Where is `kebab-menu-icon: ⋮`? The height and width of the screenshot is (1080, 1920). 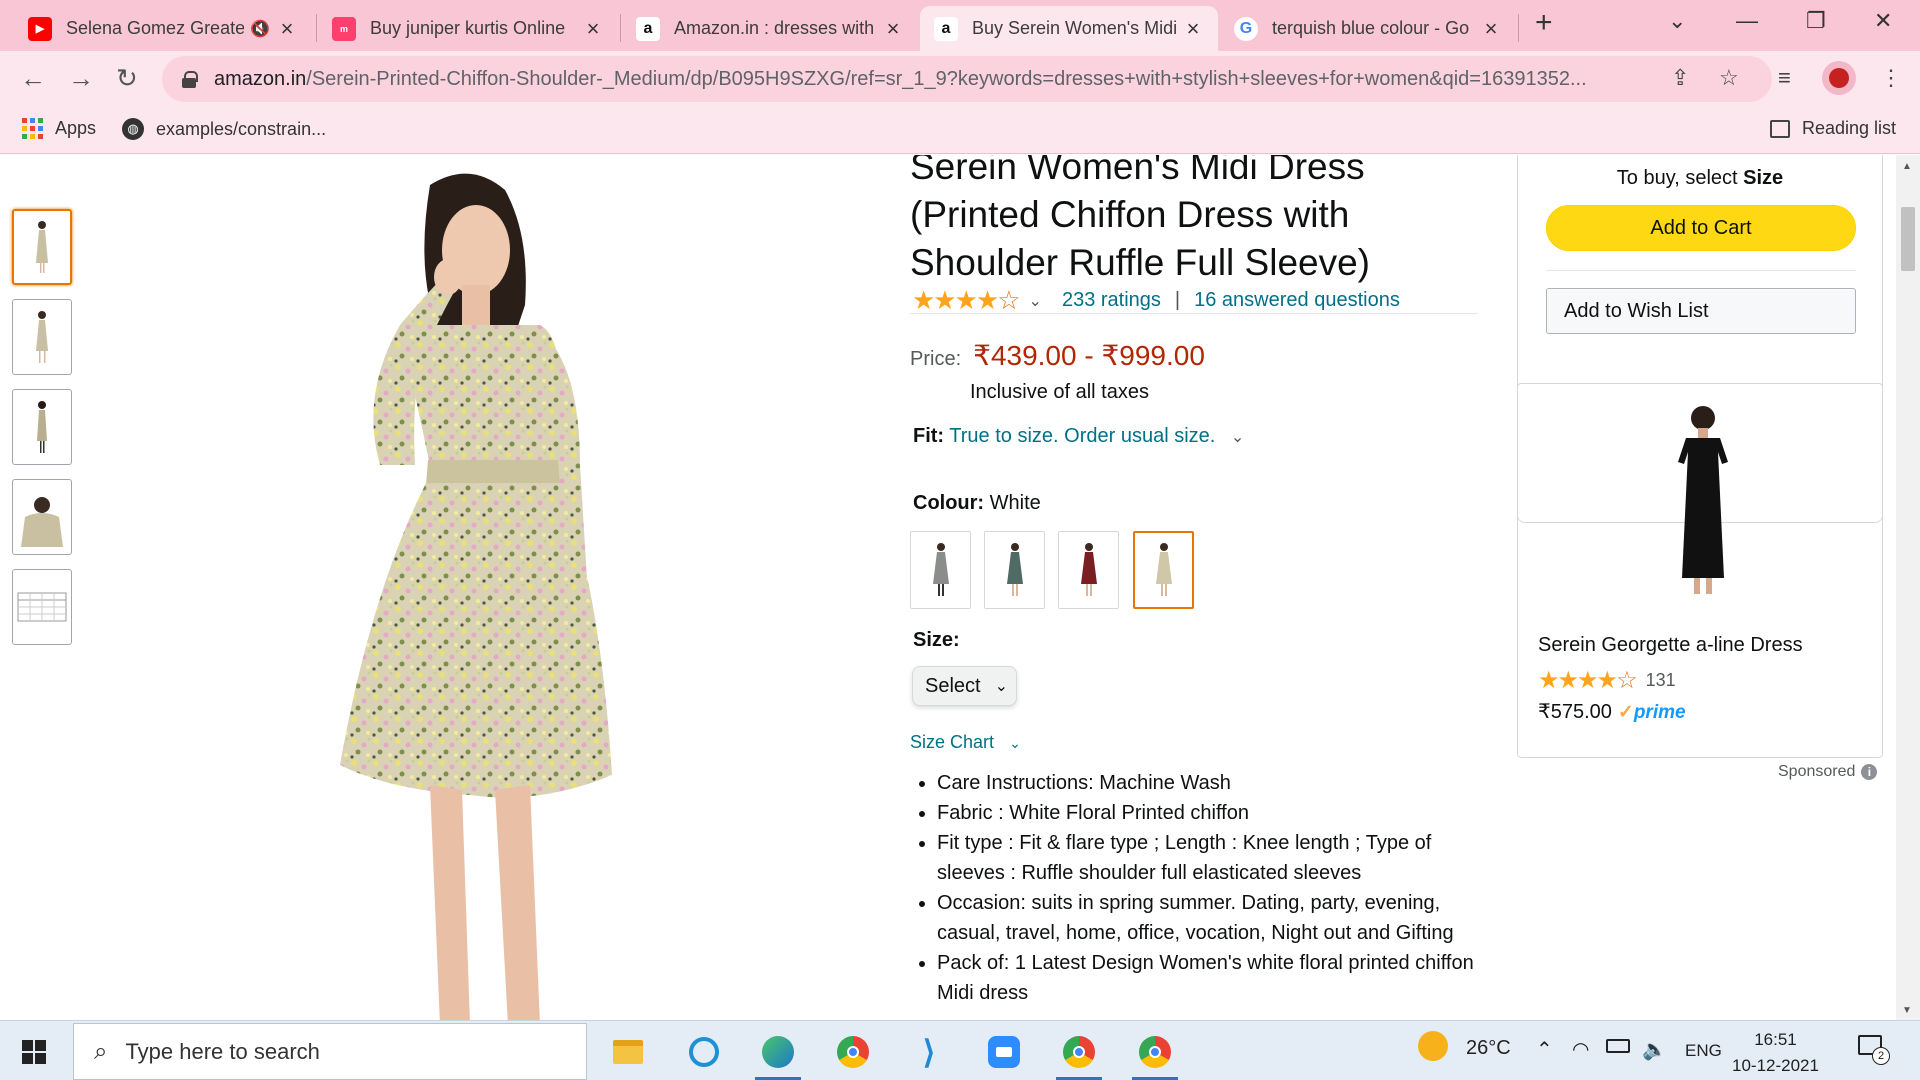
kebab-menu-icon: ⋮ is located at coordinates (1891, 78).